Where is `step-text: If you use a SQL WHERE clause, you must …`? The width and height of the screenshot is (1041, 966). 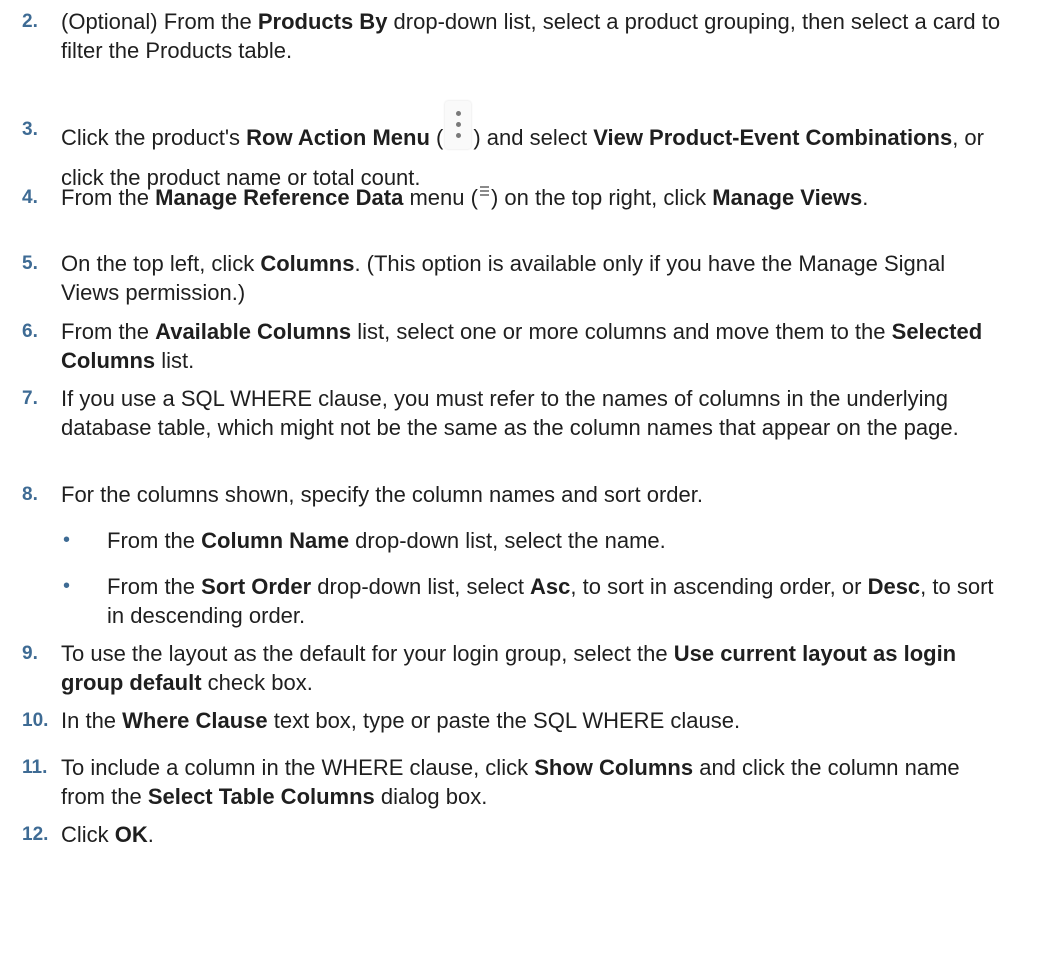 step-text: If you use a SQL WHERE clause, you must … is located at coordinates (510, 413).